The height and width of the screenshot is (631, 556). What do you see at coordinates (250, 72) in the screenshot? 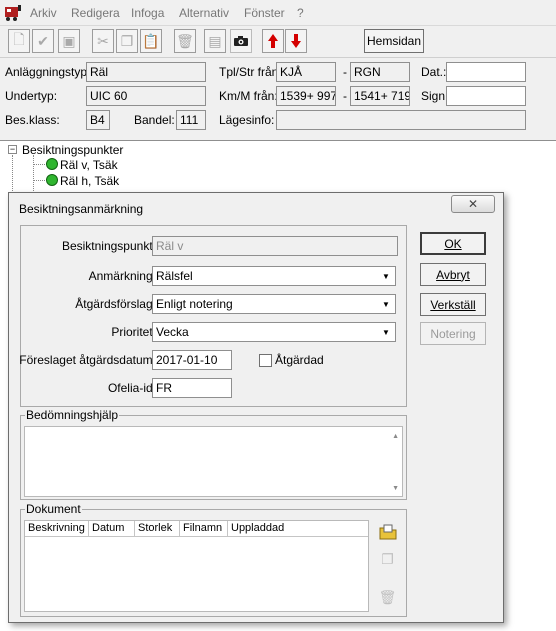
I see `tpl-label: Tpl/Str från:` at bounding box center [250, 72].